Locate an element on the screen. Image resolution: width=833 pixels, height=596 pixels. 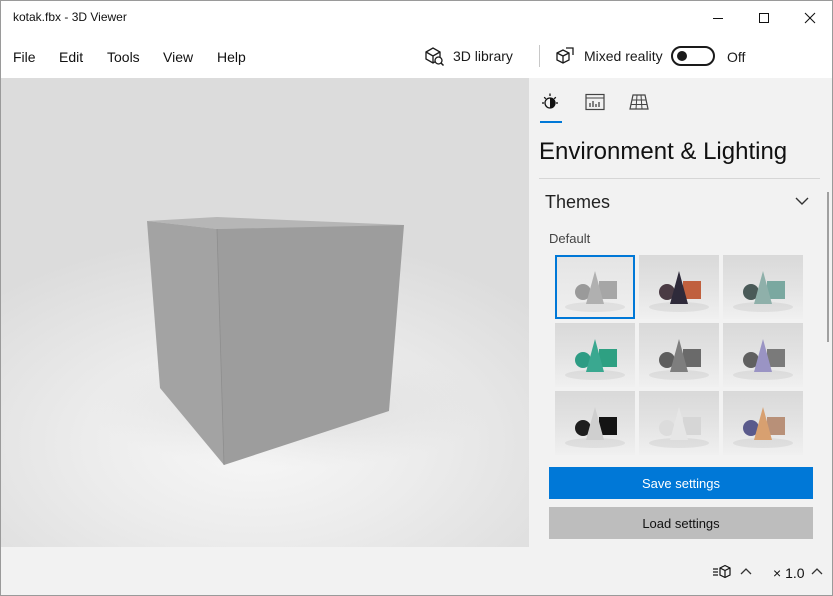
minimize-button is located at coordinates (718, 17).